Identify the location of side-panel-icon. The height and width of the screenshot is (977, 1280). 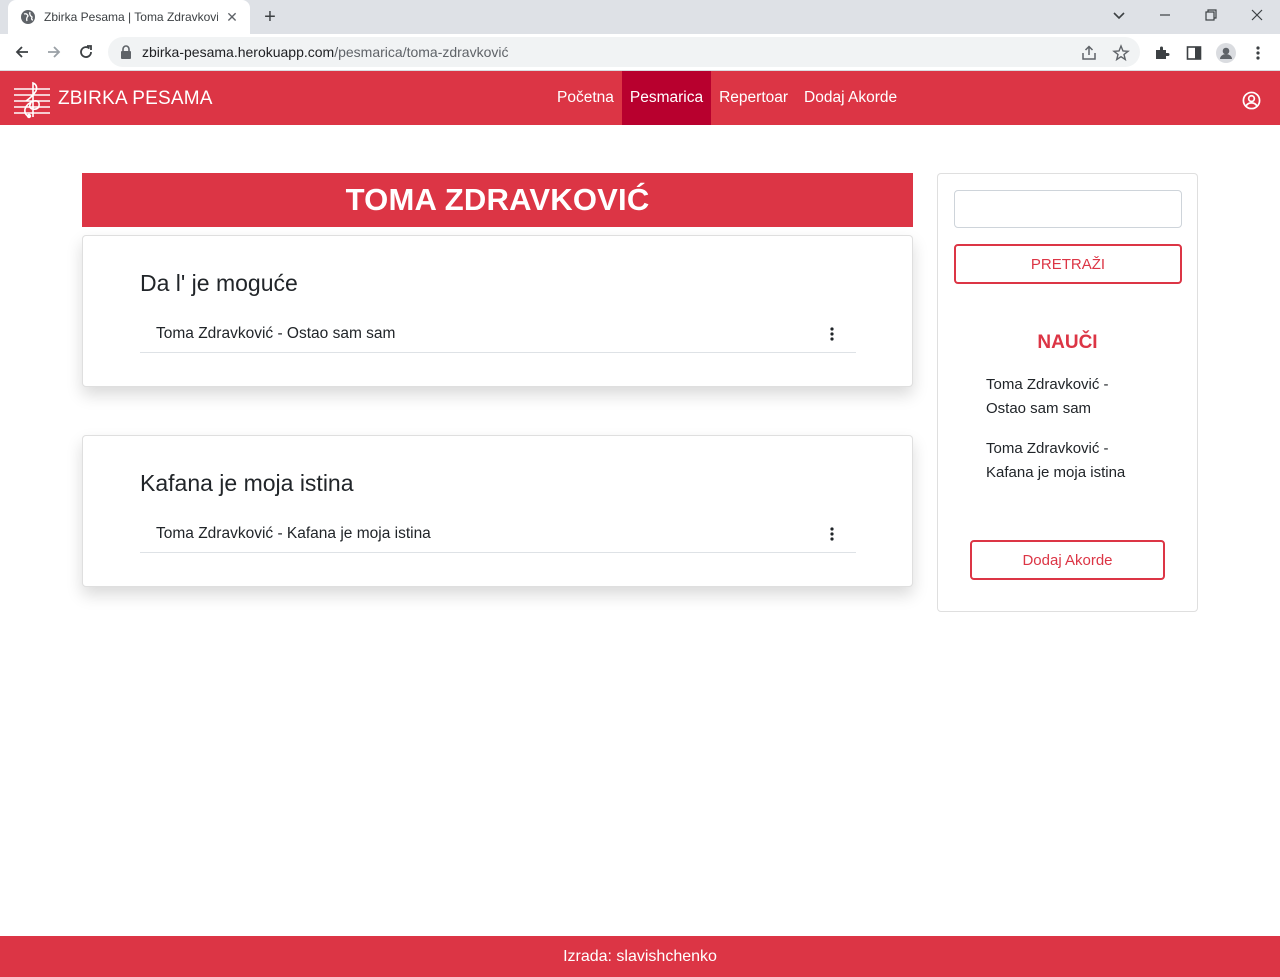
(1194, 53).